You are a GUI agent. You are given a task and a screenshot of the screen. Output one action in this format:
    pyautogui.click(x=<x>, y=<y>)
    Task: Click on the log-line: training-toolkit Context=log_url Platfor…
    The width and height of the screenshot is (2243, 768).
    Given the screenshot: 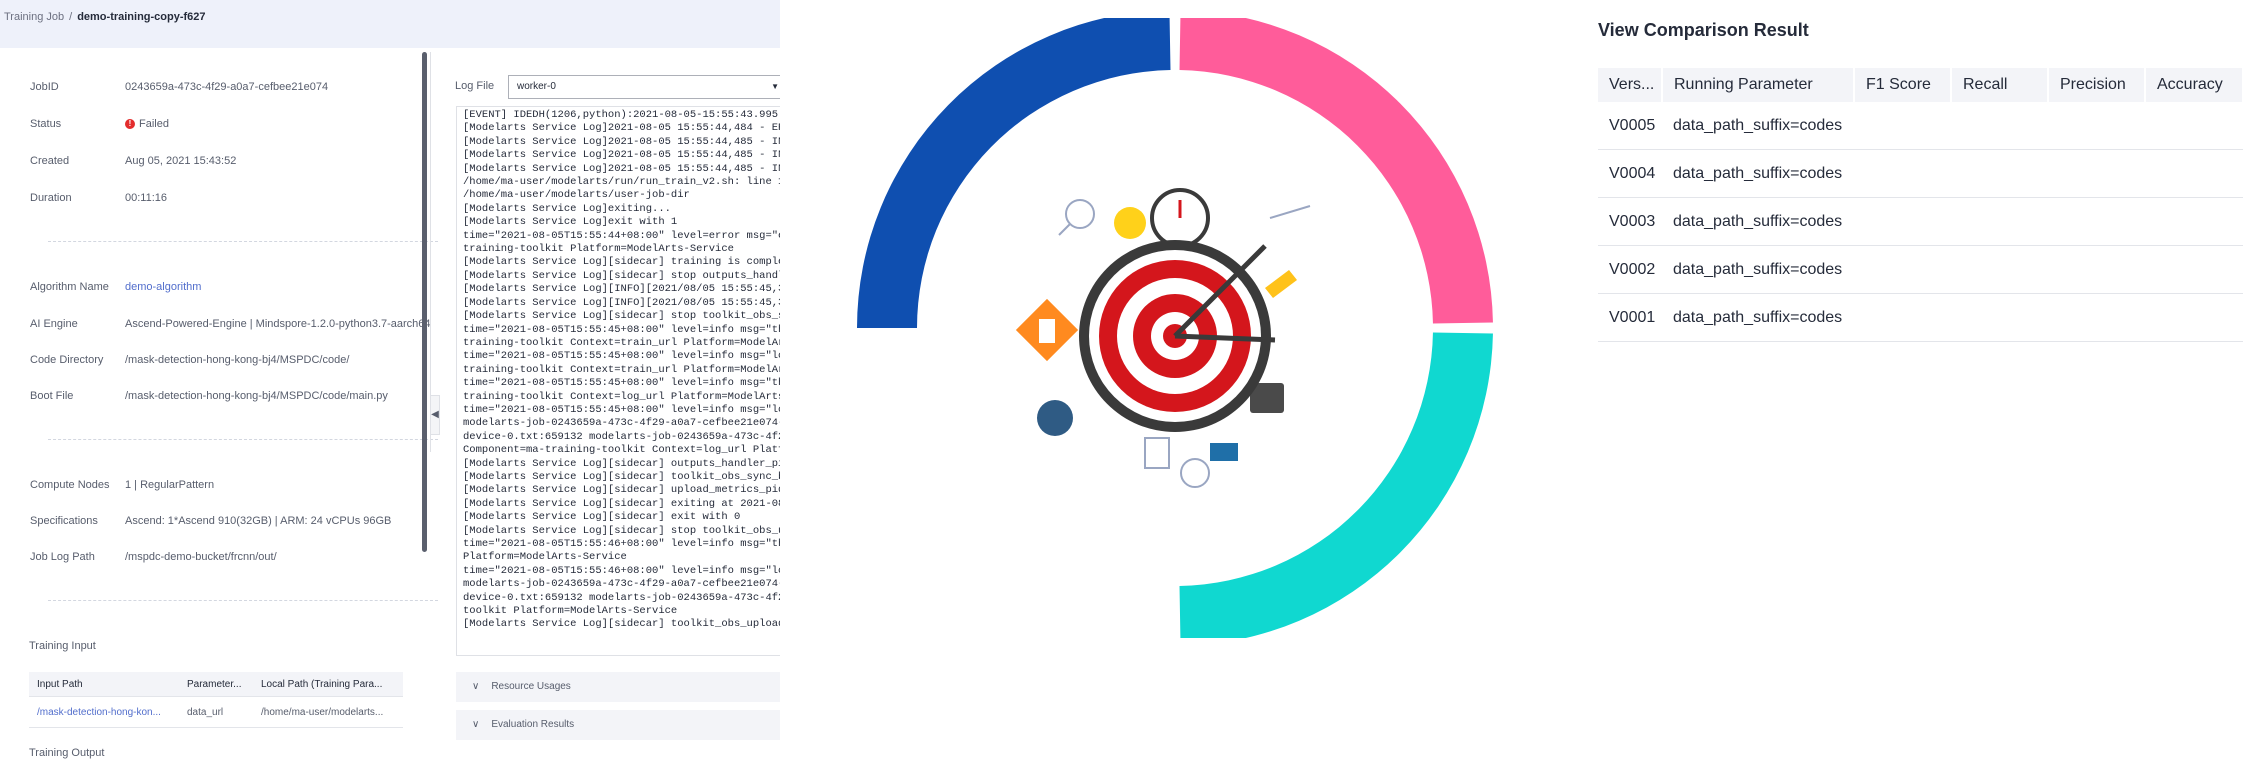 What is the action you would take?
    pyautogui.click(x=621, y=396)
    